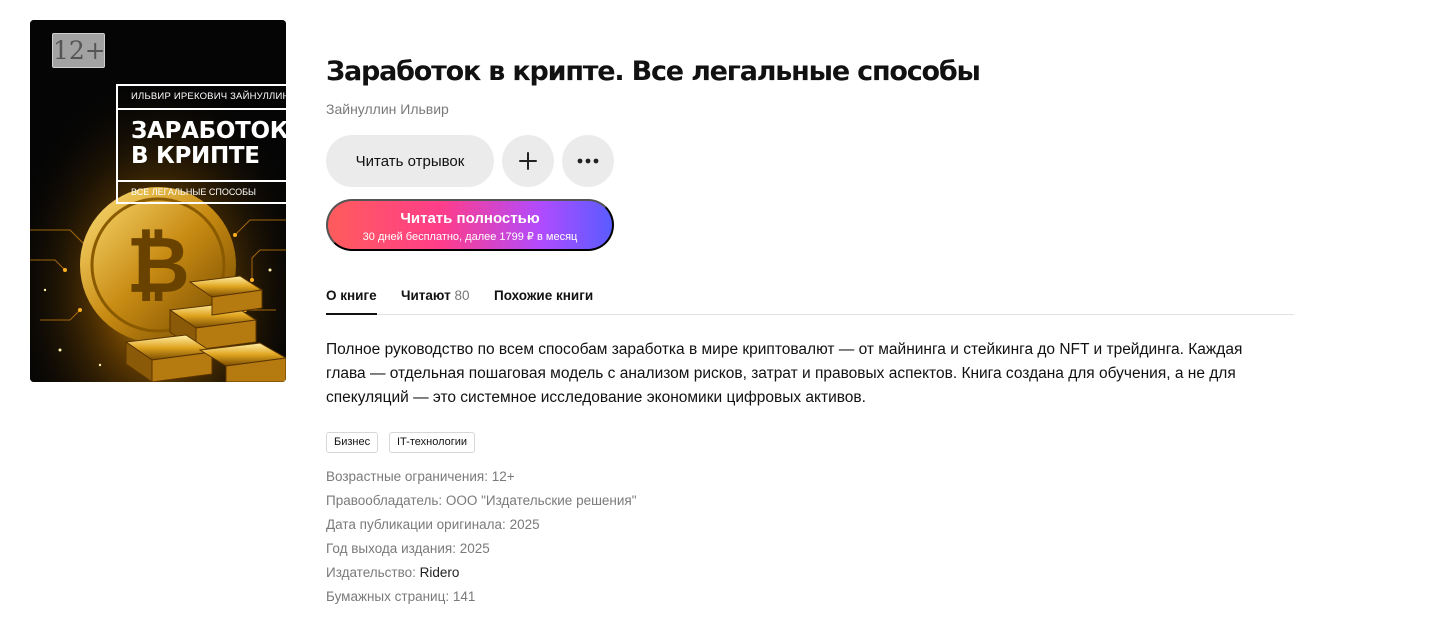  What do you see at coordinates (810, 299) in the screenshot?
I see `book-tabs: О книге Читают 80 Похожие книги` at bounding box center [810, 299].